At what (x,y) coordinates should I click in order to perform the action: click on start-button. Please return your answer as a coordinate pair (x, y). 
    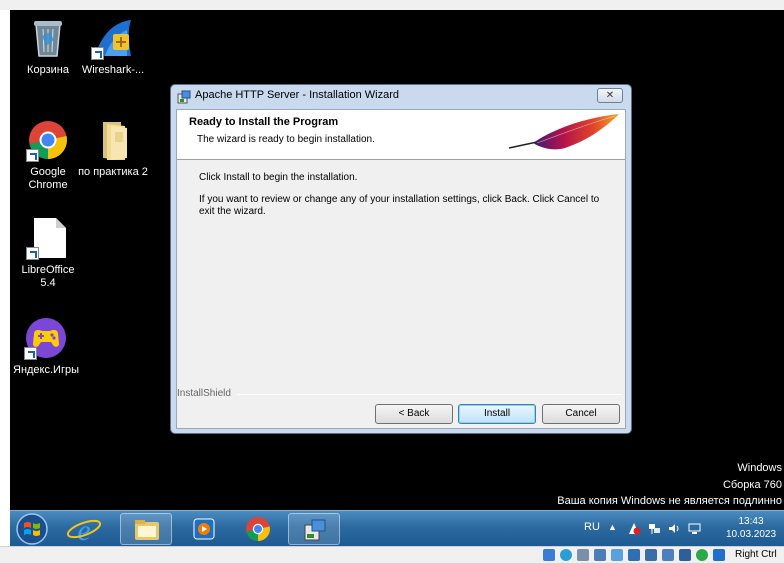
    Looking at the image, I should click on (32, 529).